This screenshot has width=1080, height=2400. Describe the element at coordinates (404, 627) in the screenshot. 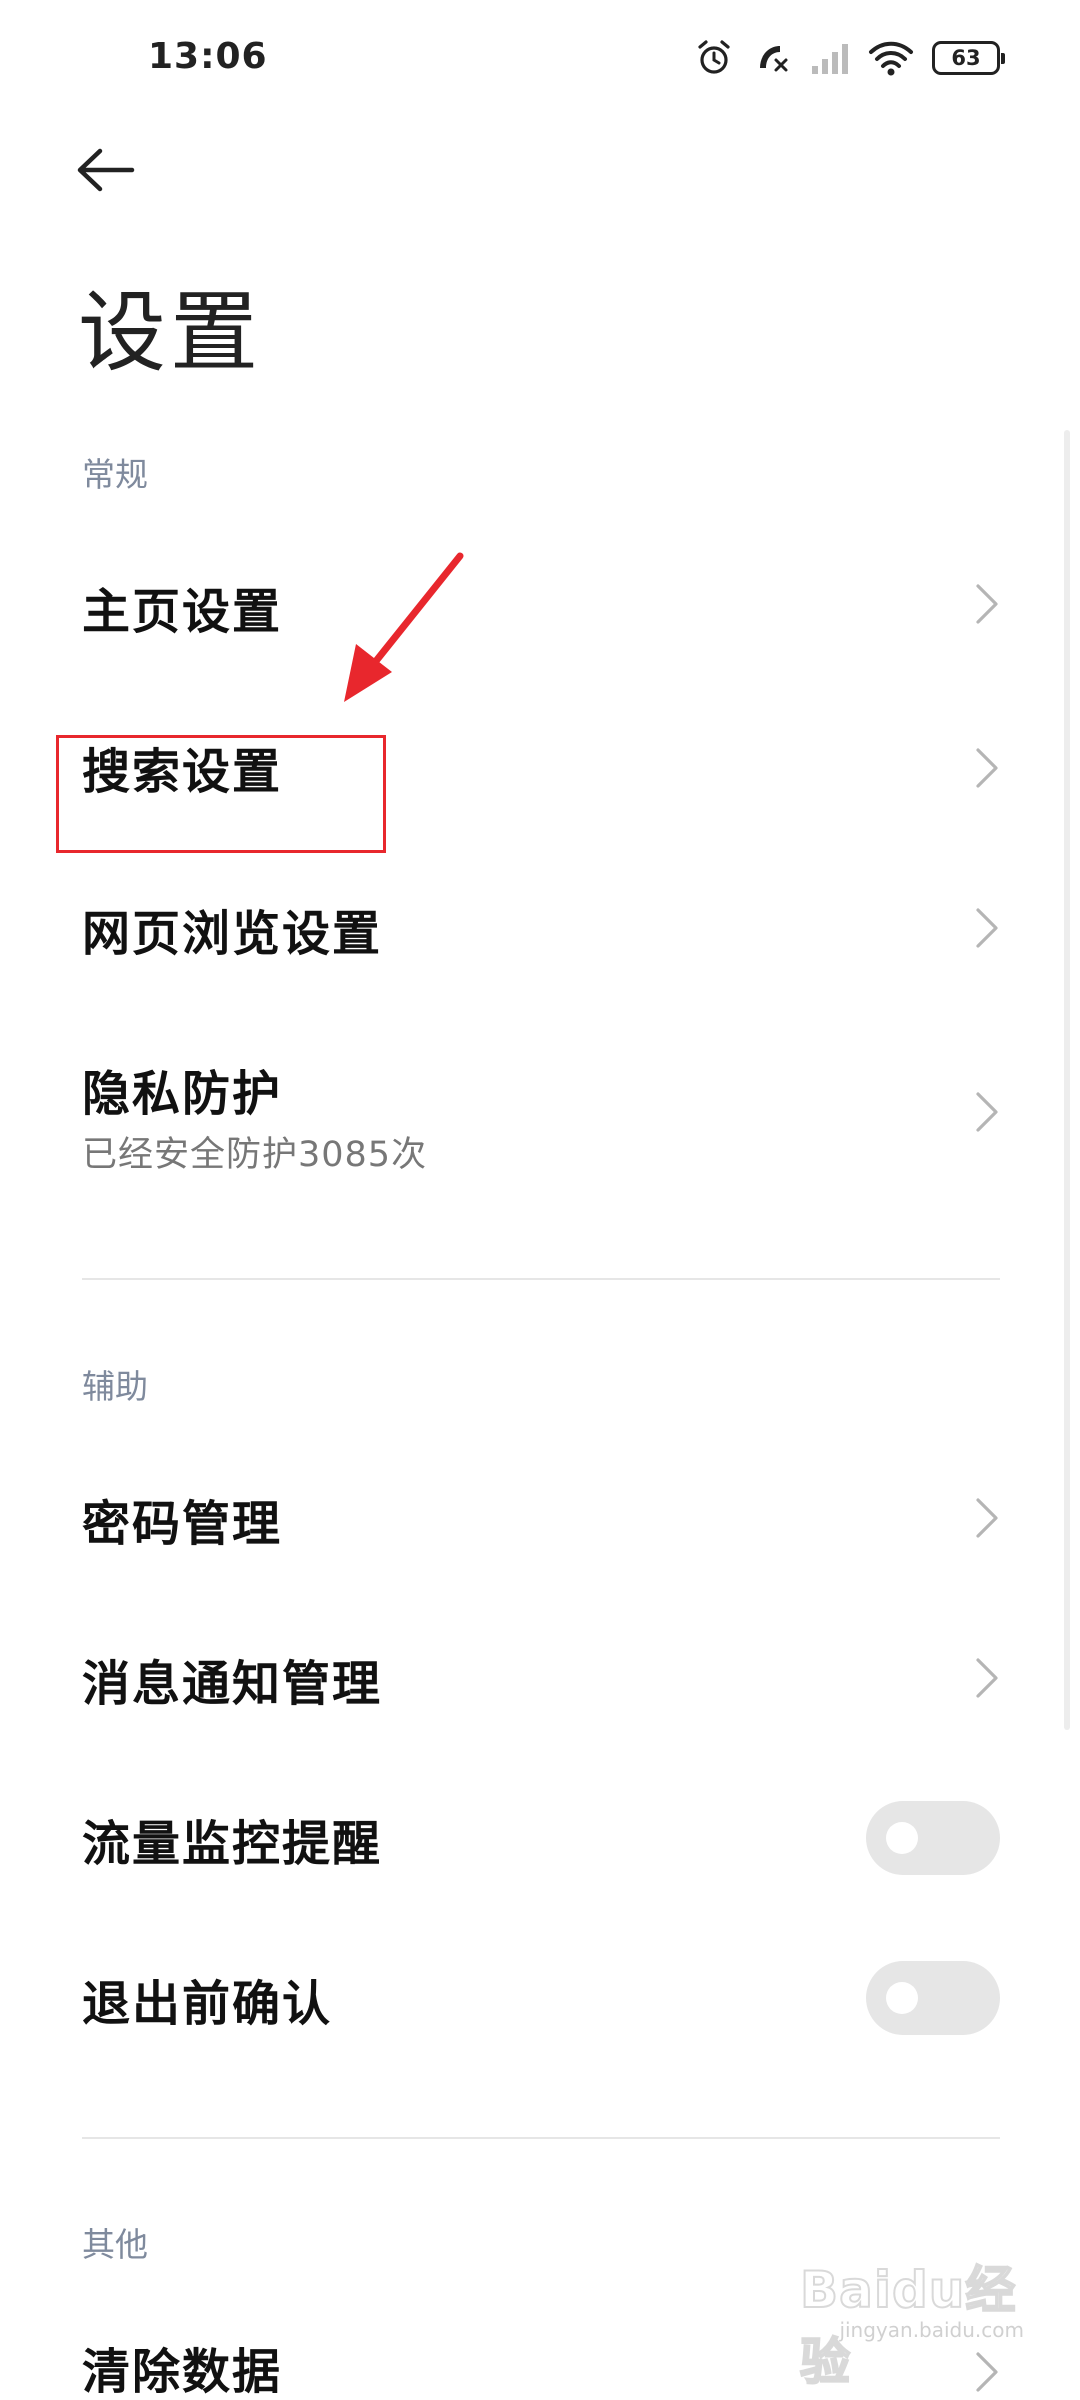

I see `annotation-arrow-icon` at that location.